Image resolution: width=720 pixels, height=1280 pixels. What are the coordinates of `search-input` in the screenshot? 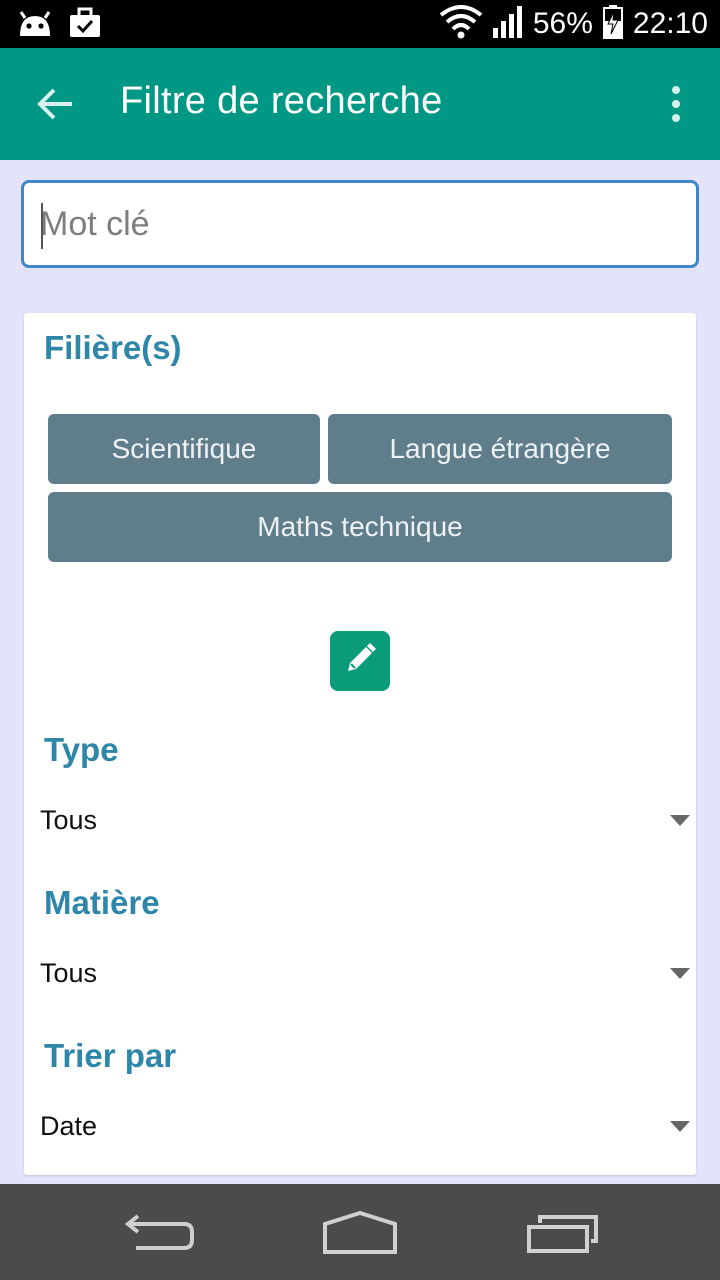 It's located at (360, 224).